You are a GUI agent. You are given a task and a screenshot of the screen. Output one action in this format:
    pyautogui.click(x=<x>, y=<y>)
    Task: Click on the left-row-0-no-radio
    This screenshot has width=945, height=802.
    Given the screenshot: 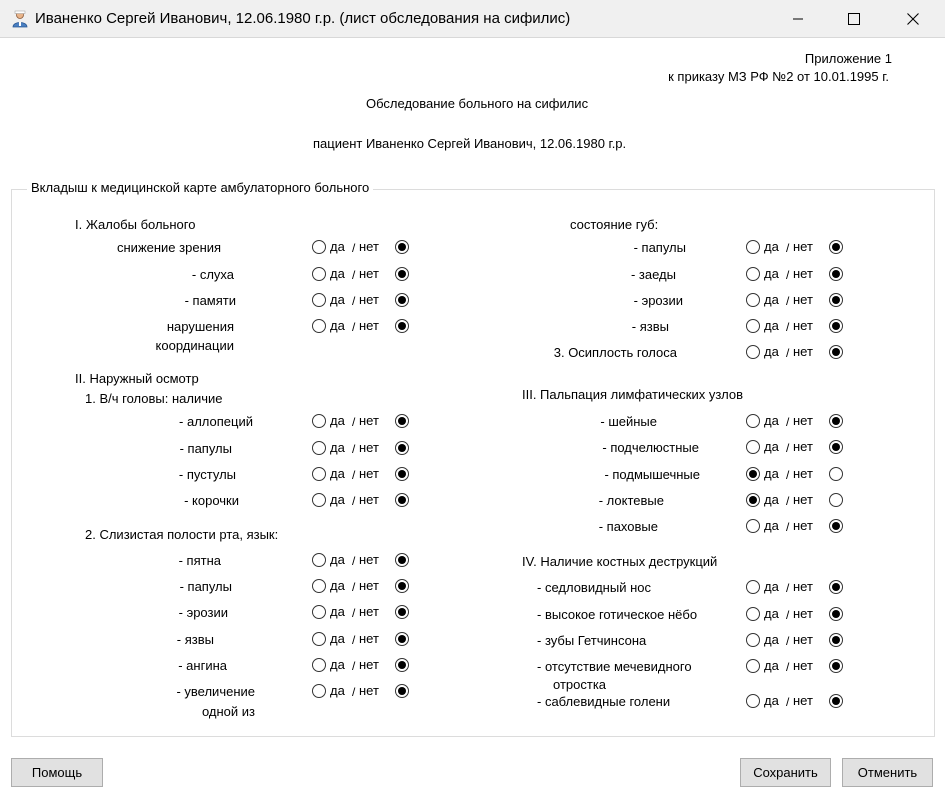 What is the action you would take?
    pyautogui.click(x=402, y=247)
    